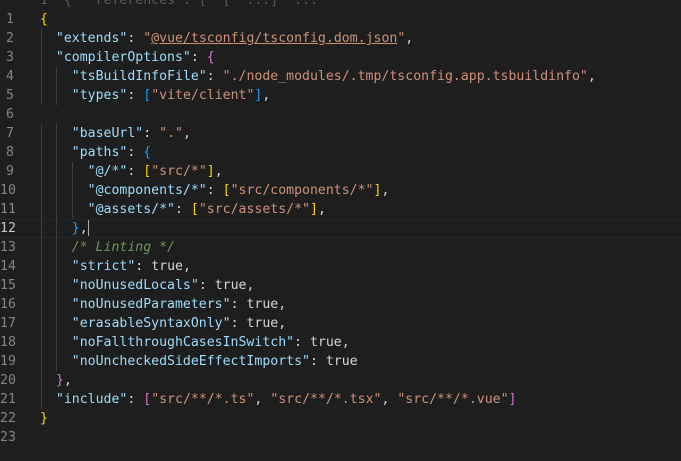 This screenshot has width=681, height=461. What do you see at coordinates (340, 437) in the screenshot?
I see `code-line: 23` at bounding box center [340, 437].